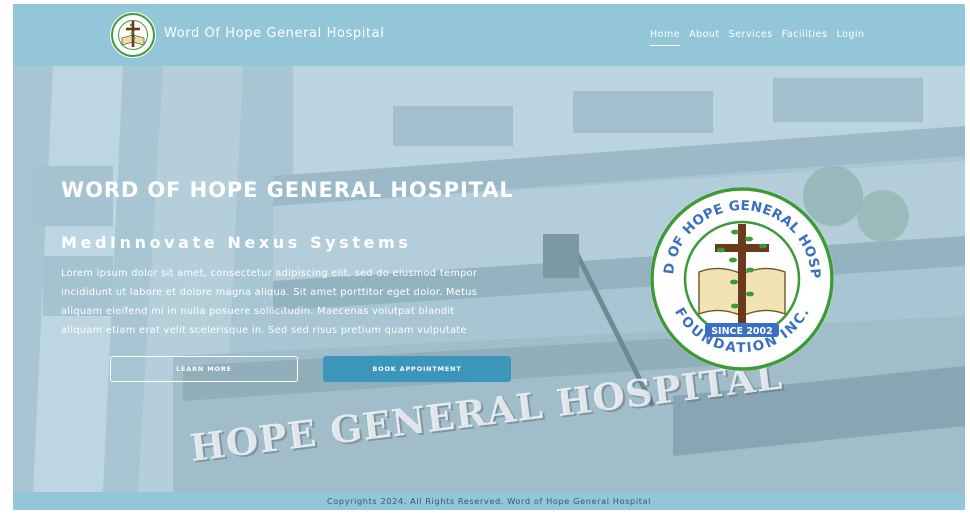  I want to click on learn-more-button: LEARN MORE, so click(204, 369).